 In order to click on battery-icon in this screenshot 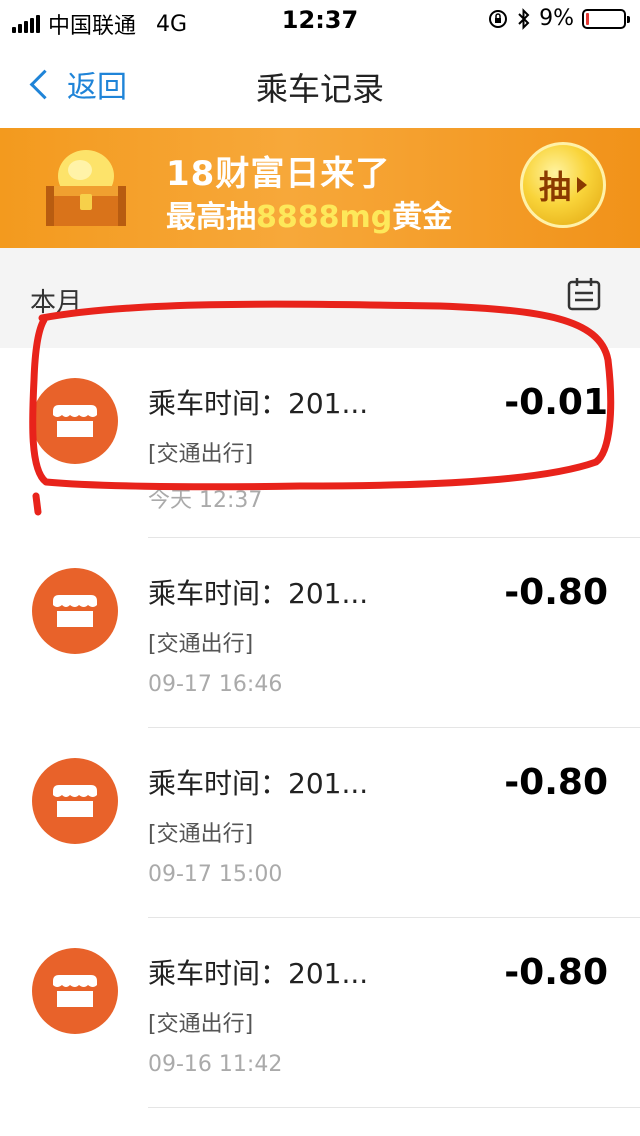, I will do `click(606, 18)`.